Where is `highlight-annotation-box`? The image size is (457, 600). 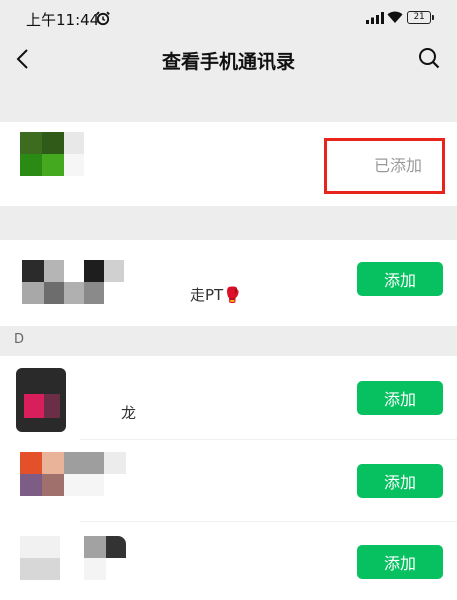
highlight-annotation-box is located at coordinates (384, 166).